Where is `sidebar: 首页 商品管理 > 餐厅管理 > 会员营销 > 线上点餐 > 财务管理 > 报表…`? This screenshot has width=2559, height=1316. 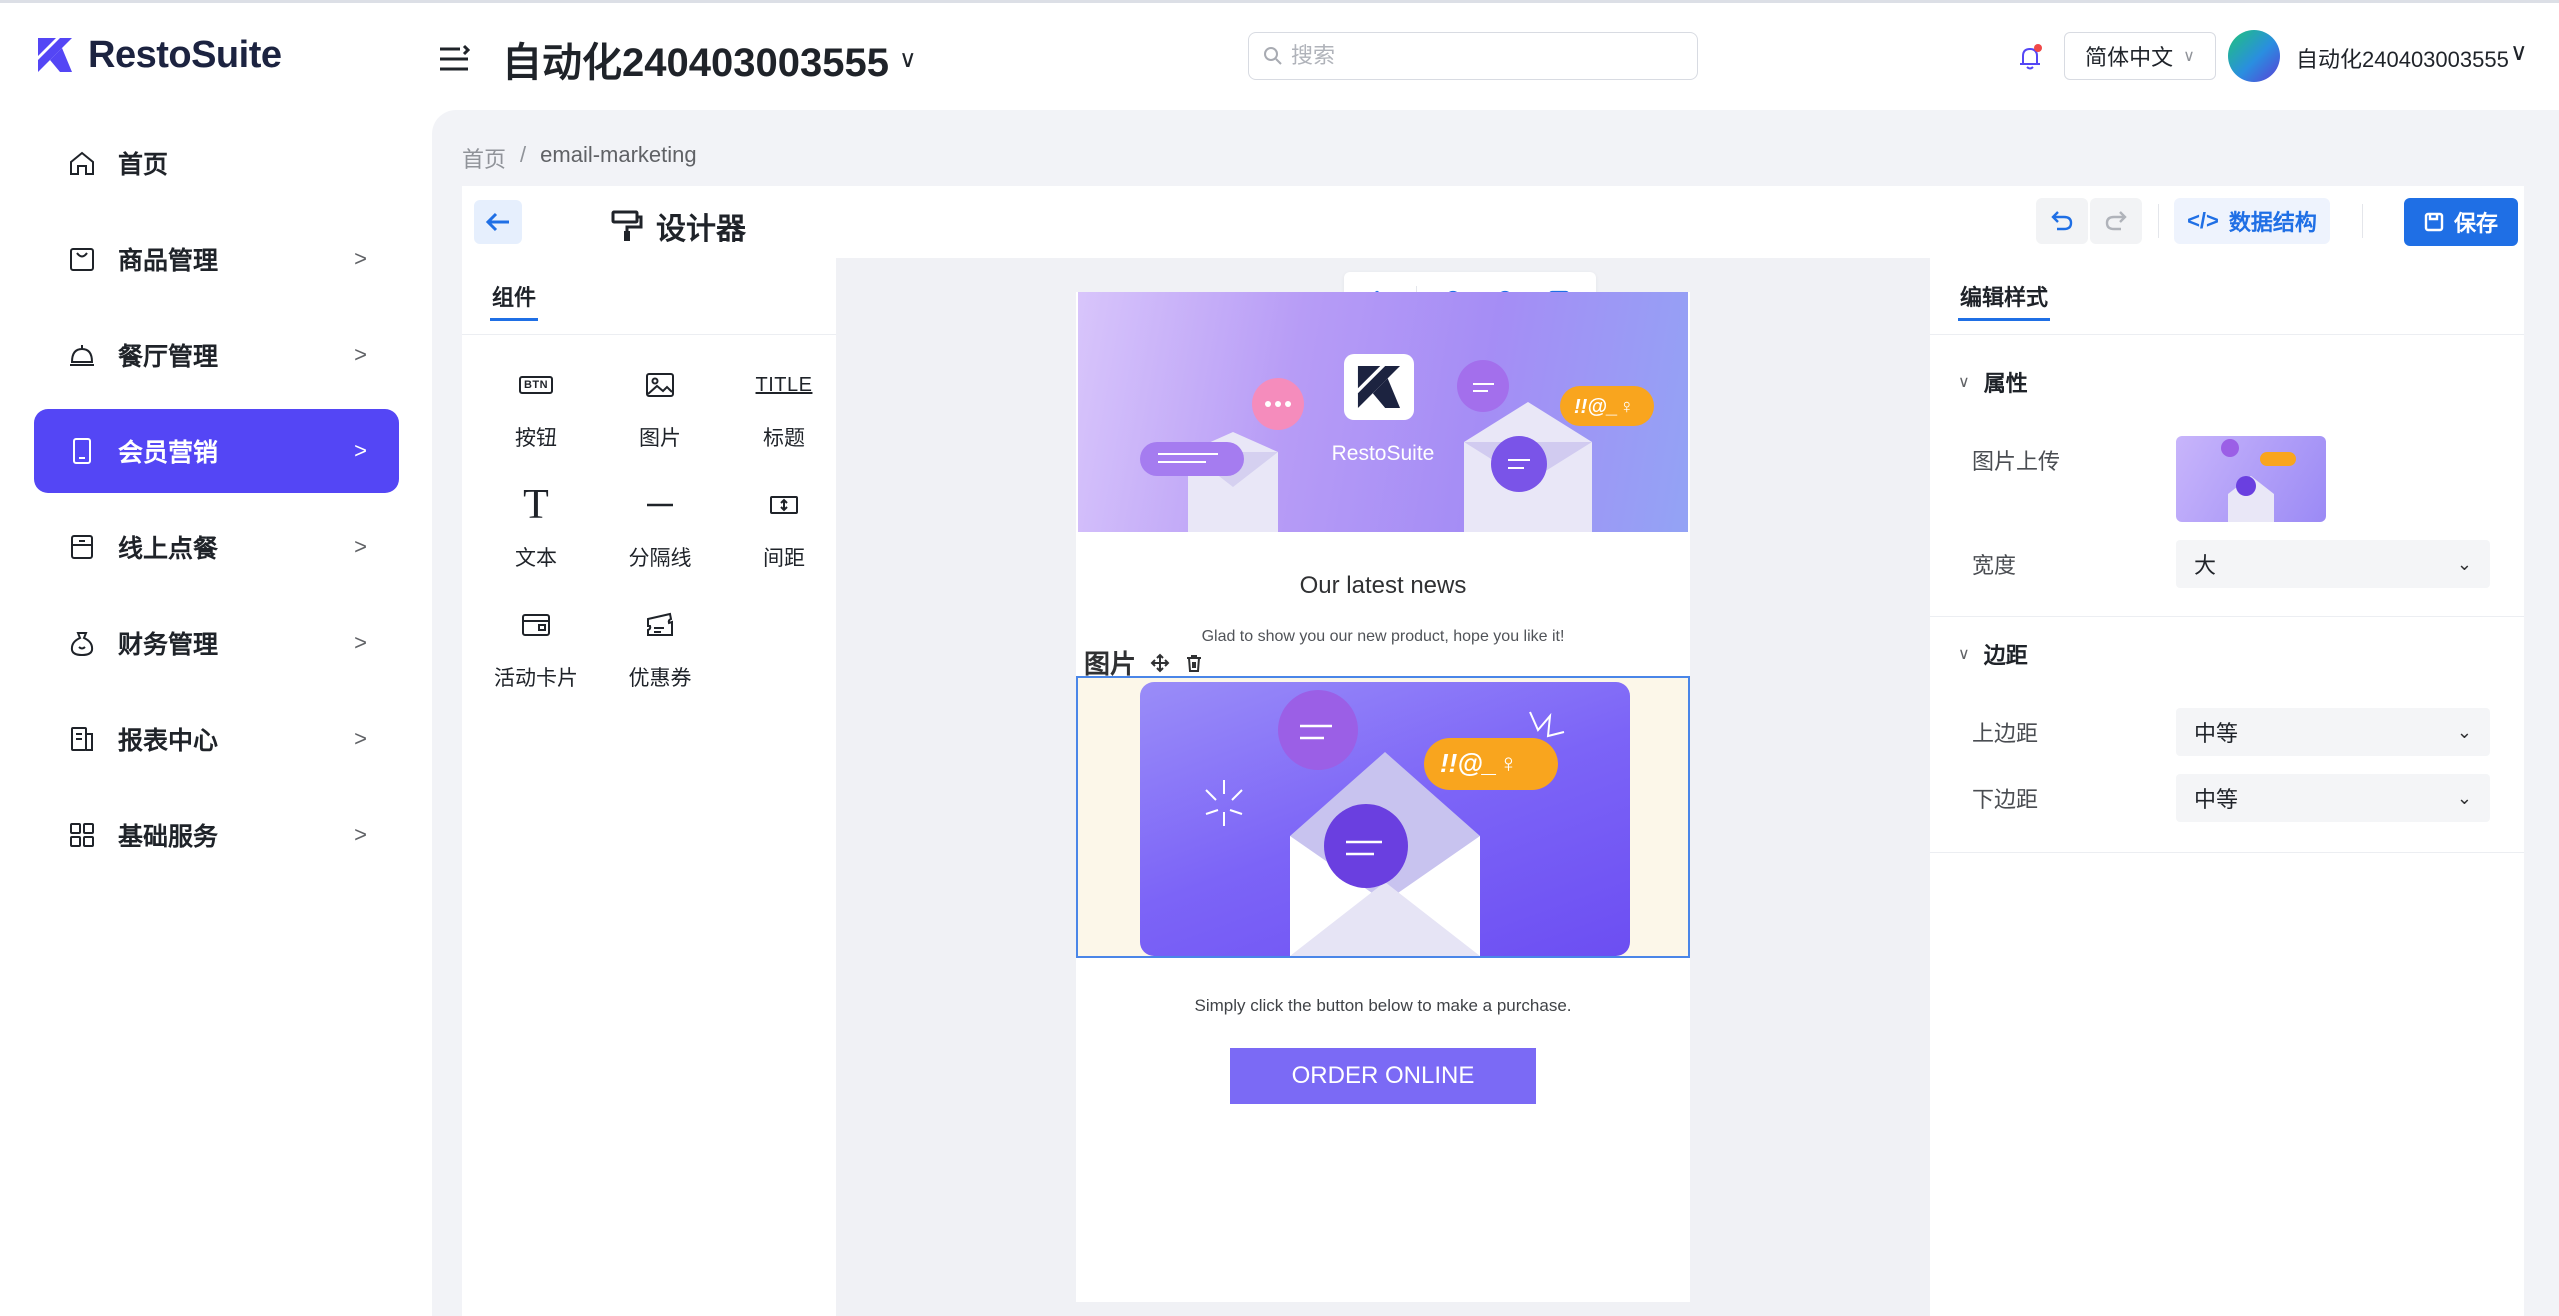
sidebar: 首页 商品管理 > 餐厅管理 > 会员营销 > 线上点餐 > 财务管理 > 报表… is located at coordinates (216, 505).